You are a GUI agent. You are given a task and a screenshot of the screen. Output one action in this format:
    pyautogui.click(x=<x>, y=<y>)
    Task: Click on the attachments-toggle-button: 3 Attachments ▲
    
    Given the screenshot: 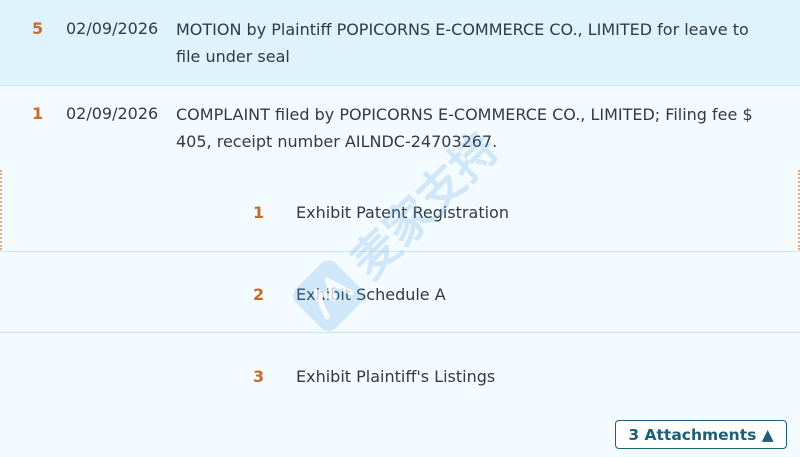 What is the action you would take?
    pyautogui.click(x=701, y=434)
    